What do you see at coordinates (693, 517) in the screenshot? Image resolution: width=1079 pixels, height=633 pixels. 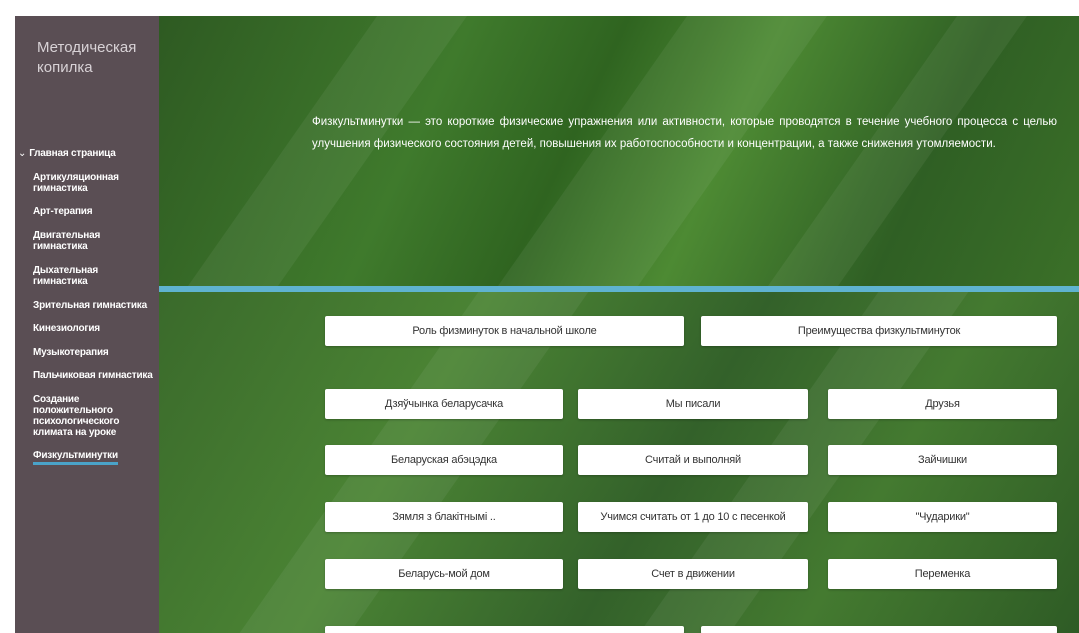 I see `grid-button-uchimsya: Учимся считать от 1 до 10 с песенкой` at bounding box center [693, 517].